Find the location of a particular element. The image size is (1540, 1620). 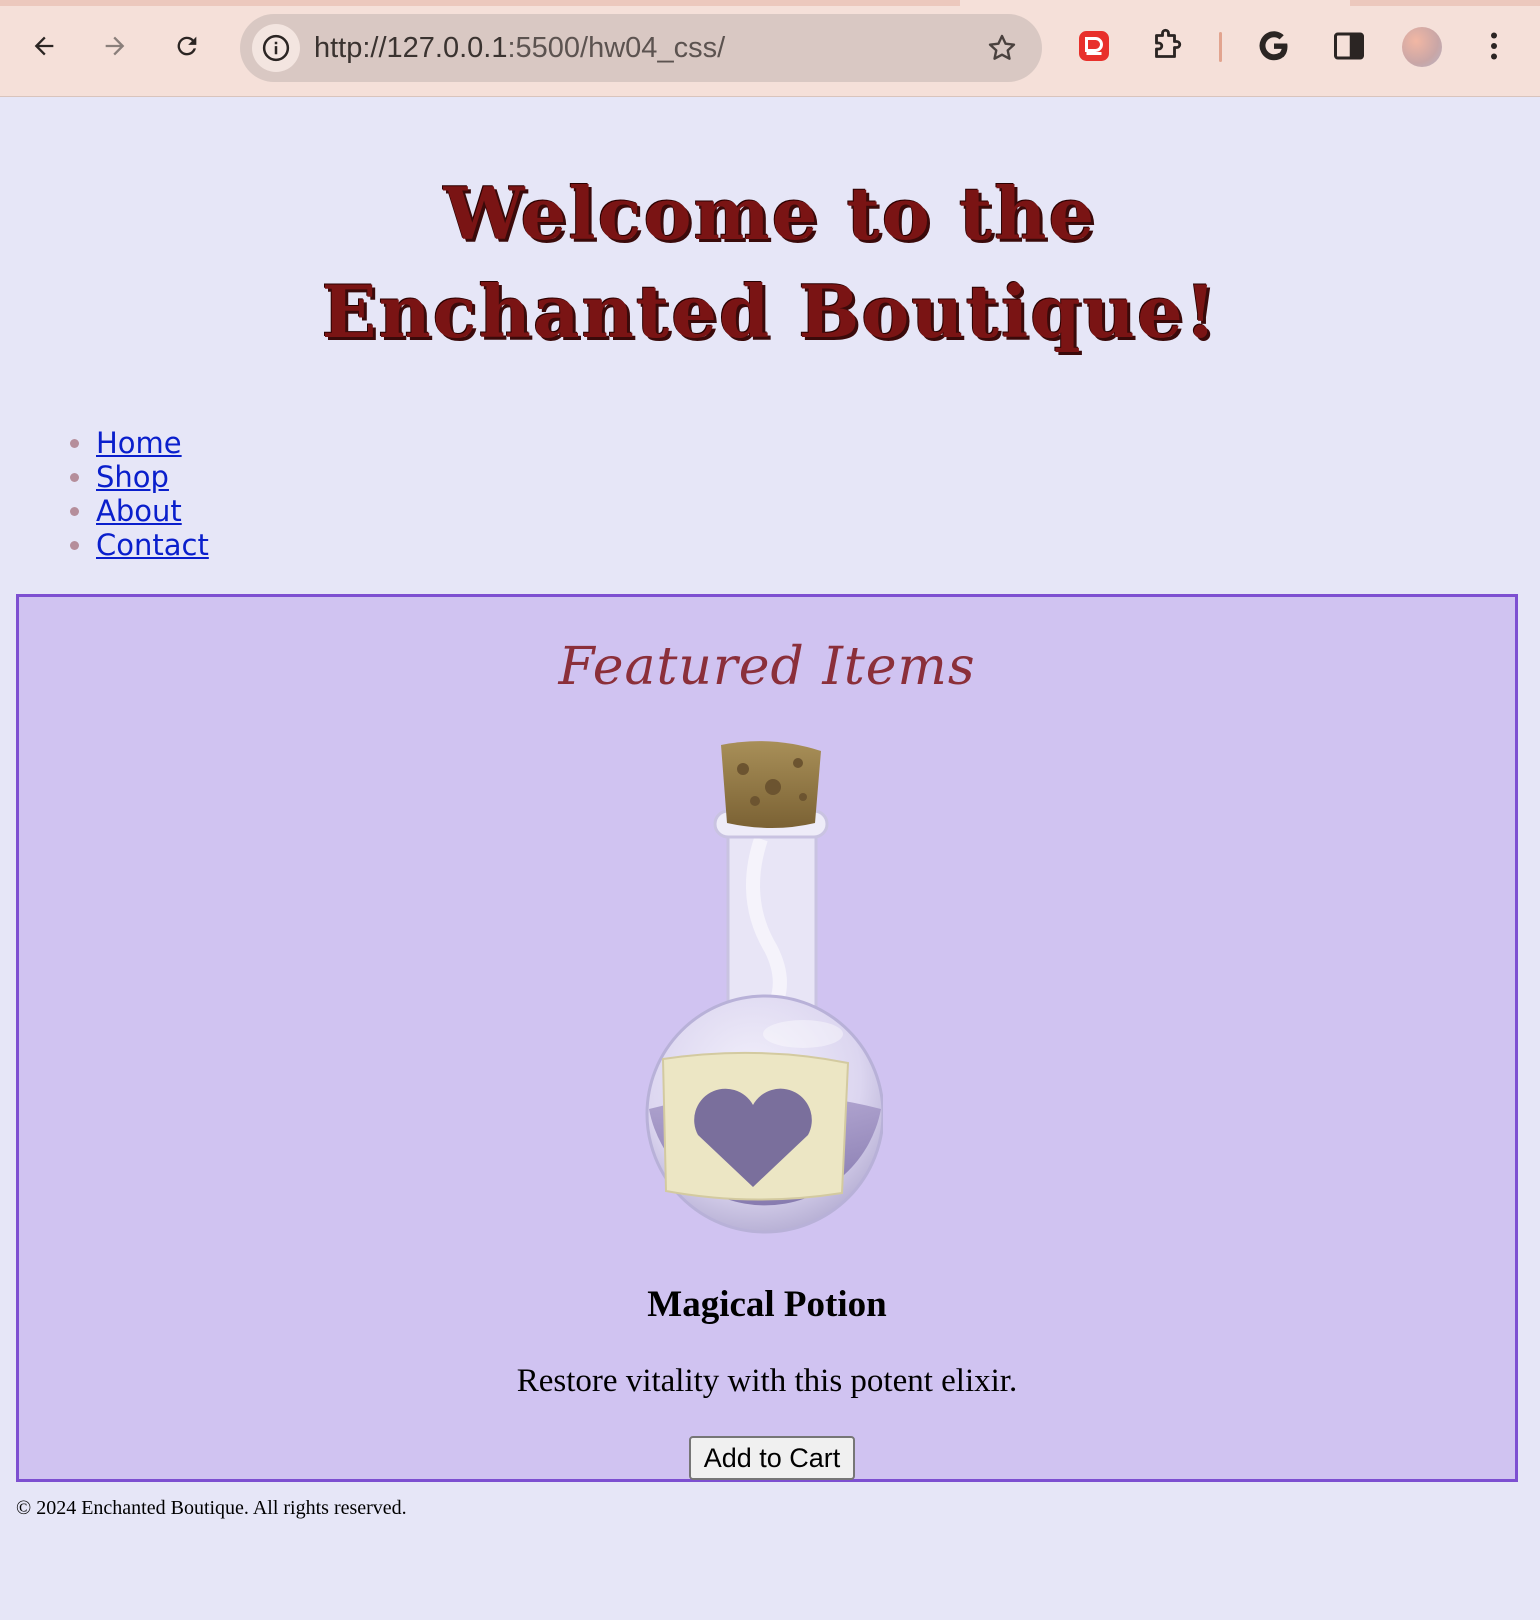

puzzle-extension-icon is located at coordinates (1167, 46).